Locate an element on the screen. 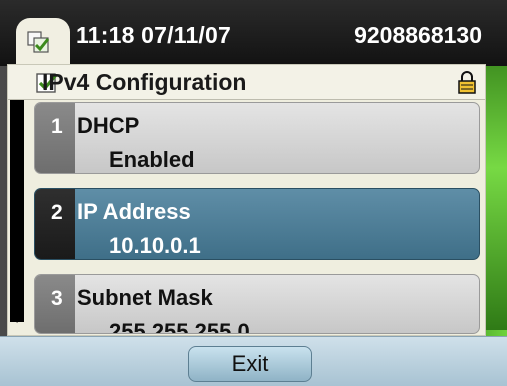  softkey-bar: Exit is located at coordinates (253, 361).